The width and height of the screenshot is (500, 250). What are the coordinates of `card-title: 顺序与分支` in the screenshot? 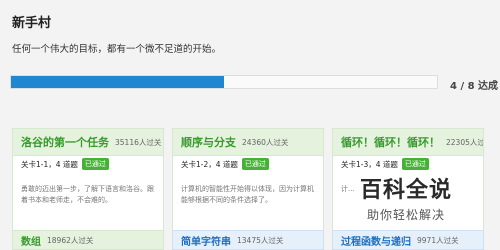 It's located at (208, 142).